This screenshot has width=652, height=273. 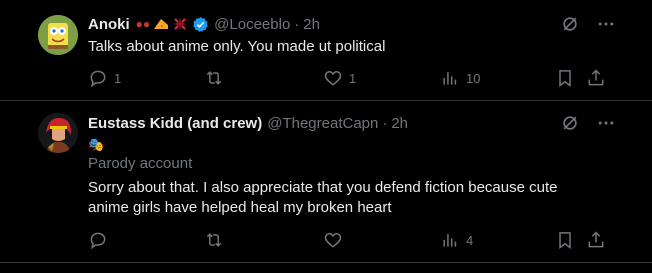 I want to click on reply-button: 1, so click(x=104, y=78).